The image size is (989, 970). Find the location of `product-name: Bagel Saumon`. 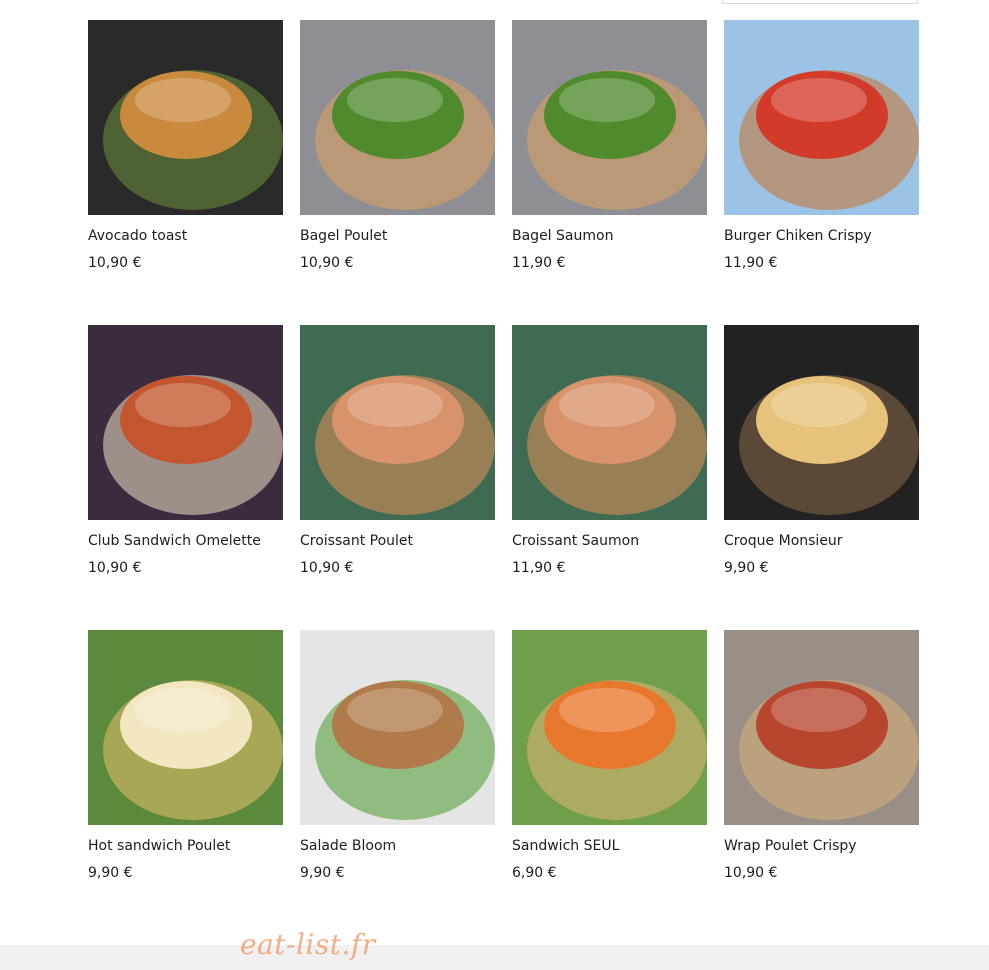

product-name: Bagel Saumon is located at coordinates (562, 236).